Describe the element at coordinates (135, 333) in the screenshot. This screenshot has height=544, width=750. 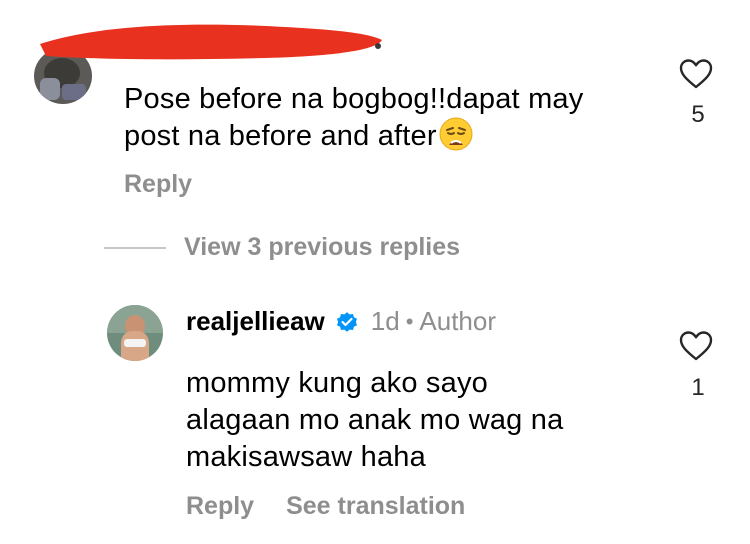
I see `avatar` at that location.